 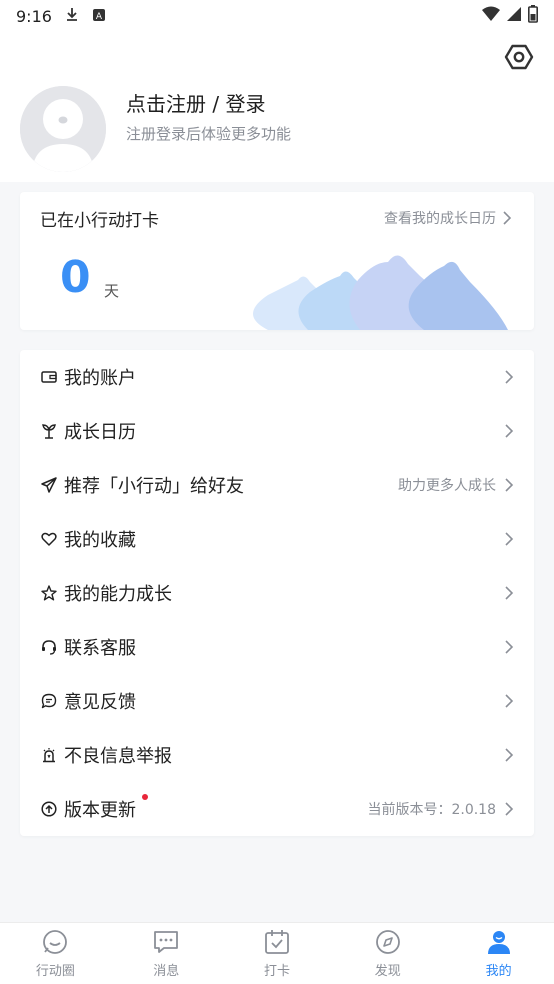 I want to click on tab-mine: 我的, so click(x=498, y=953).